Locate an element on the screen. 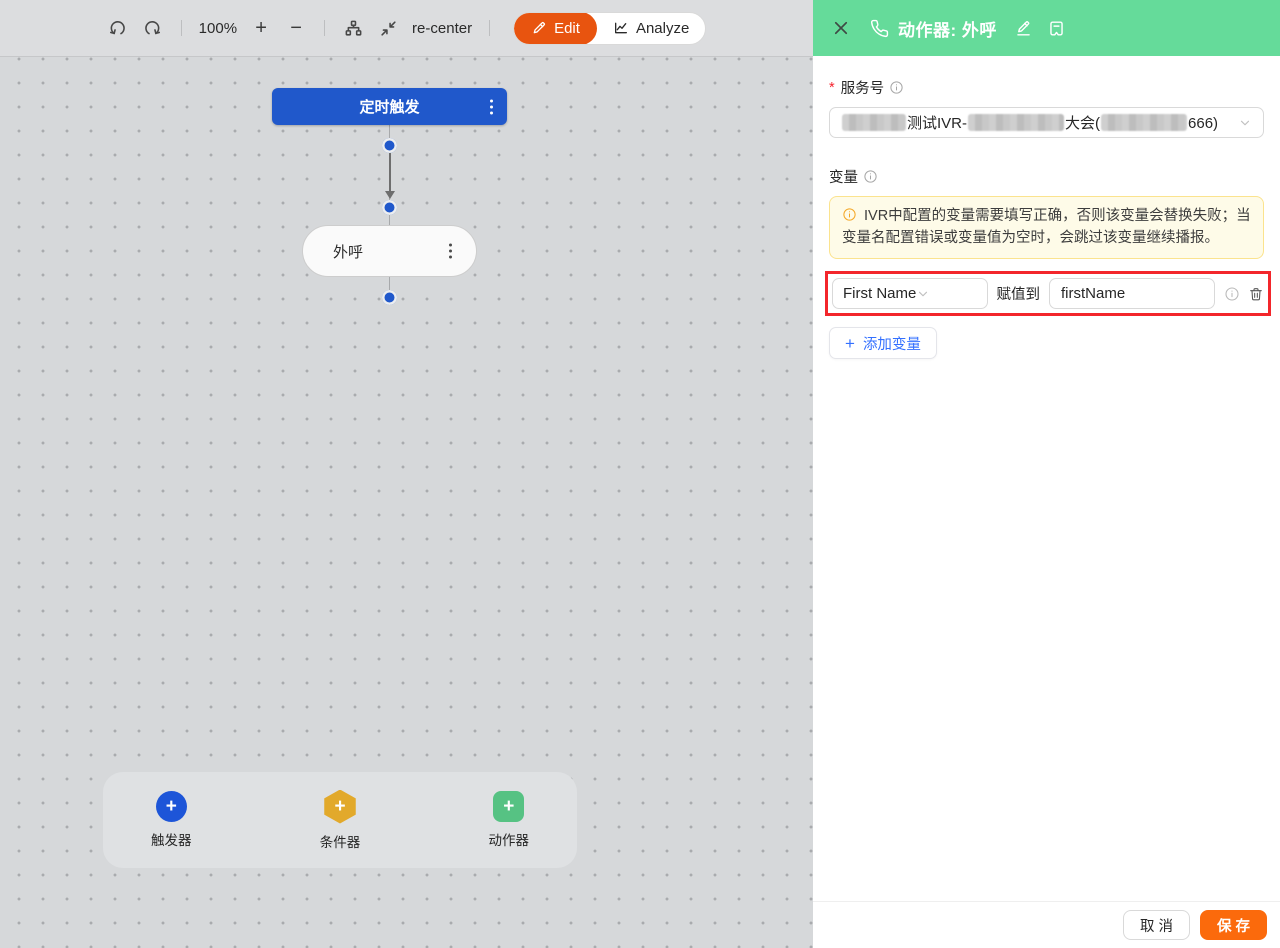 This screenshot has height=948, width=1280. plus-icon: + is located at coordinates (850, 343).